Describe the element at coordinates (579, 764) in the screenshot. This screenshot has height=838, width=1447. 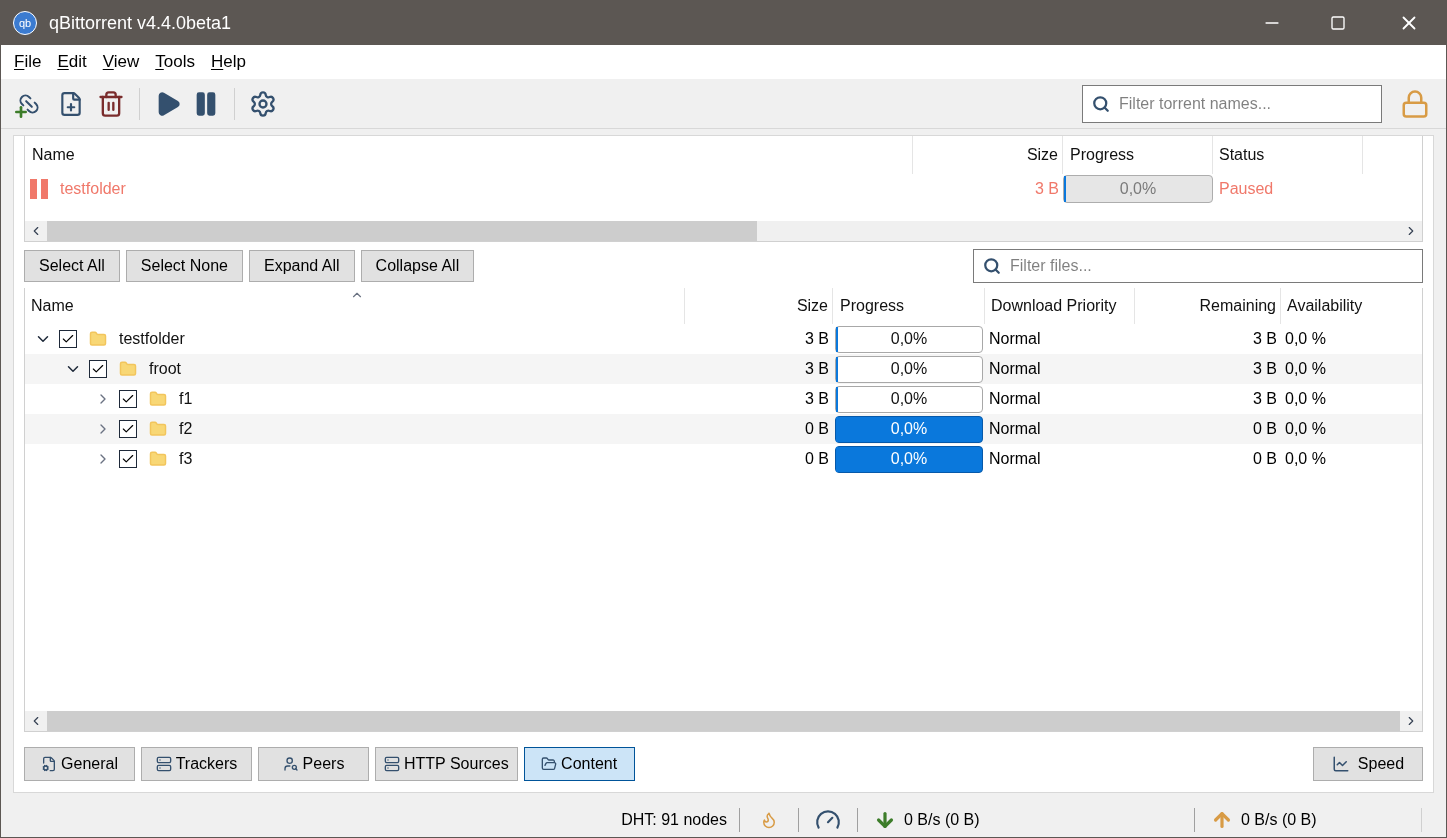
I see `tab-button: Content` at that location.